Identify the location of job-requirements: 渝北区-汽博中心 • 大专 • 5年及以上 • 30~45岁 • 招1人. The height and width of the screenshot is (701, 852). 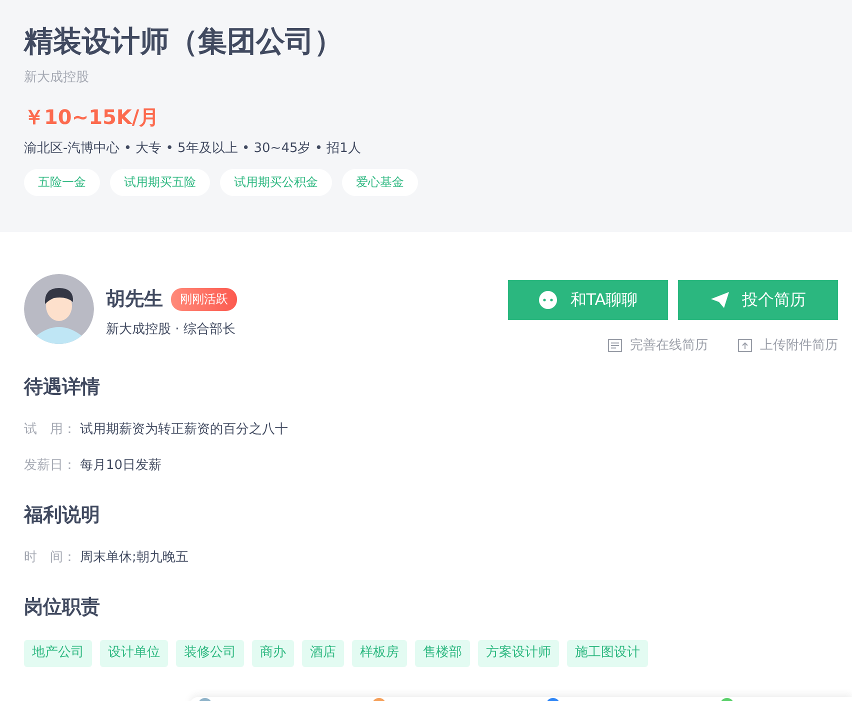
(193, 148).